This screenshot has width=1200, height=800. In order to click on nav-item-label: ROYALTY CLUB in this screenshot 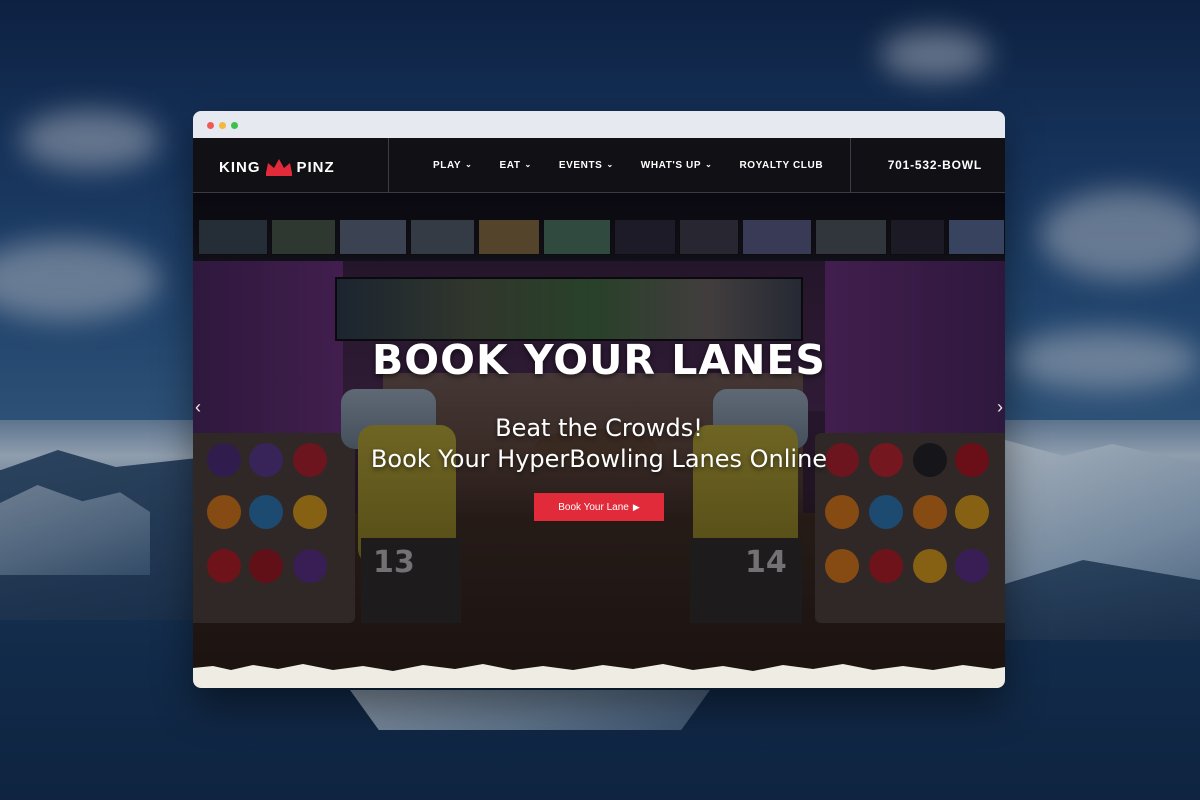, I will do `click(781, 165)`.